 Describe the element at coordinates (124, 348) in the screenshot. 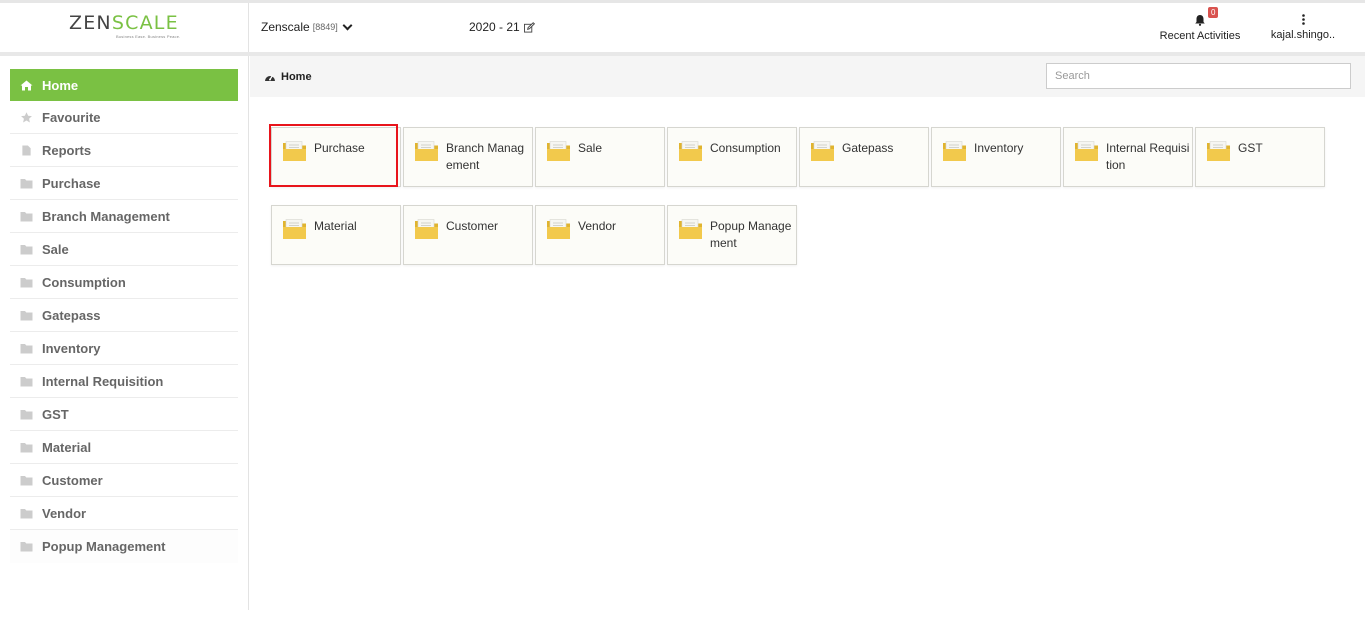

I see `sidebar-item-inventory: Inventory` at that location.